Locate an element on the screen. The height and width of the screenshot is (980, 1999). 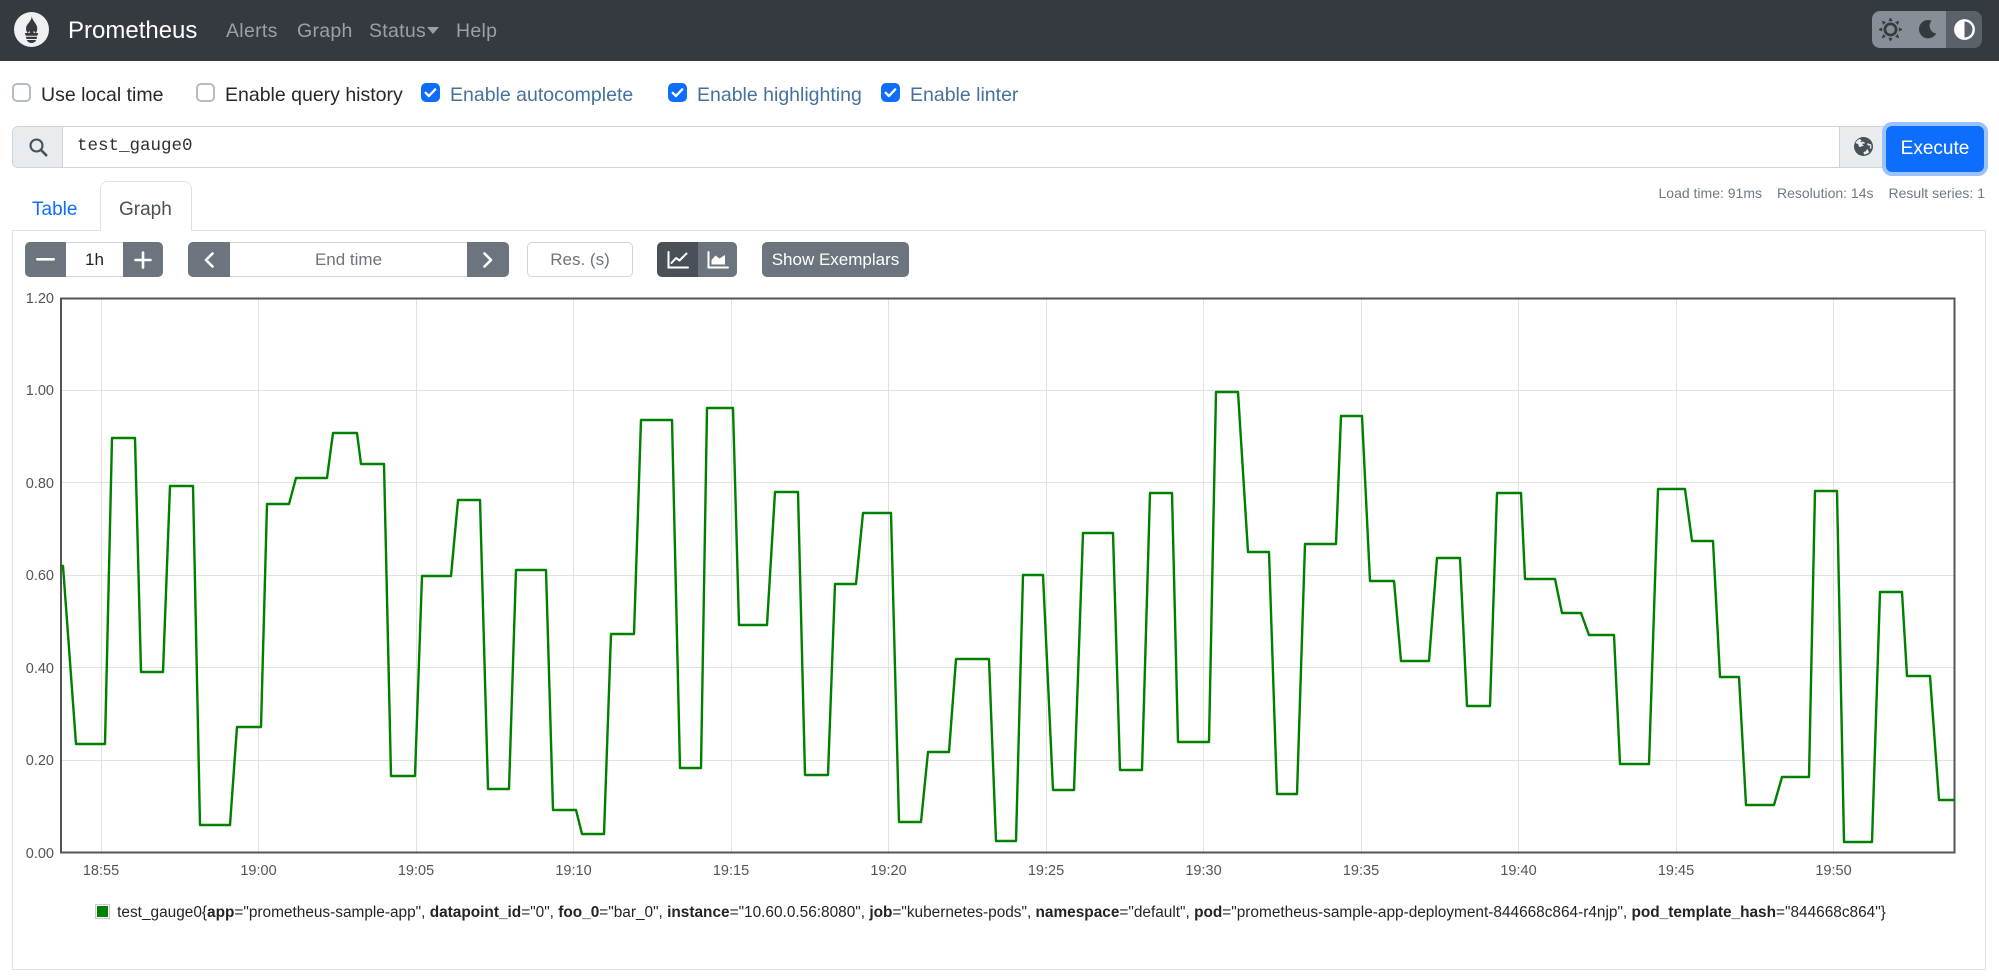
svg-text: 0.60 is located at coordinates (40, 576).